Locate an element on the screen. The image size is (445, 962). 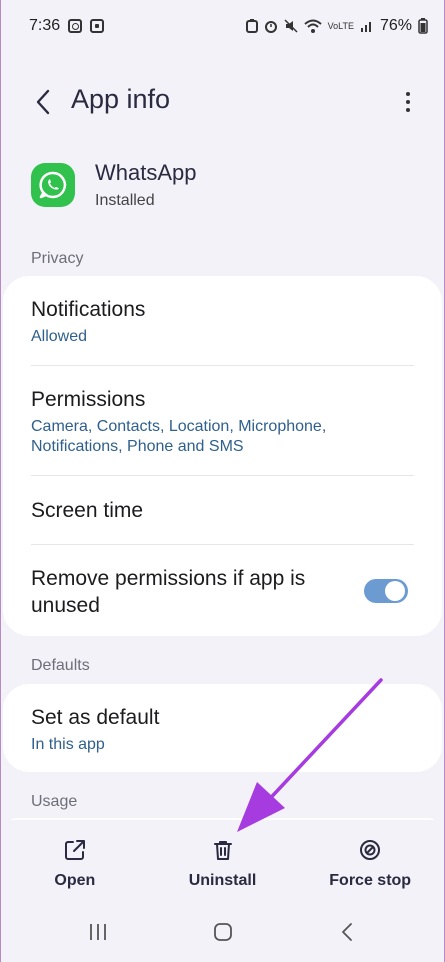
set-as-default-title: Set as default is located at coordinates (95, 717).